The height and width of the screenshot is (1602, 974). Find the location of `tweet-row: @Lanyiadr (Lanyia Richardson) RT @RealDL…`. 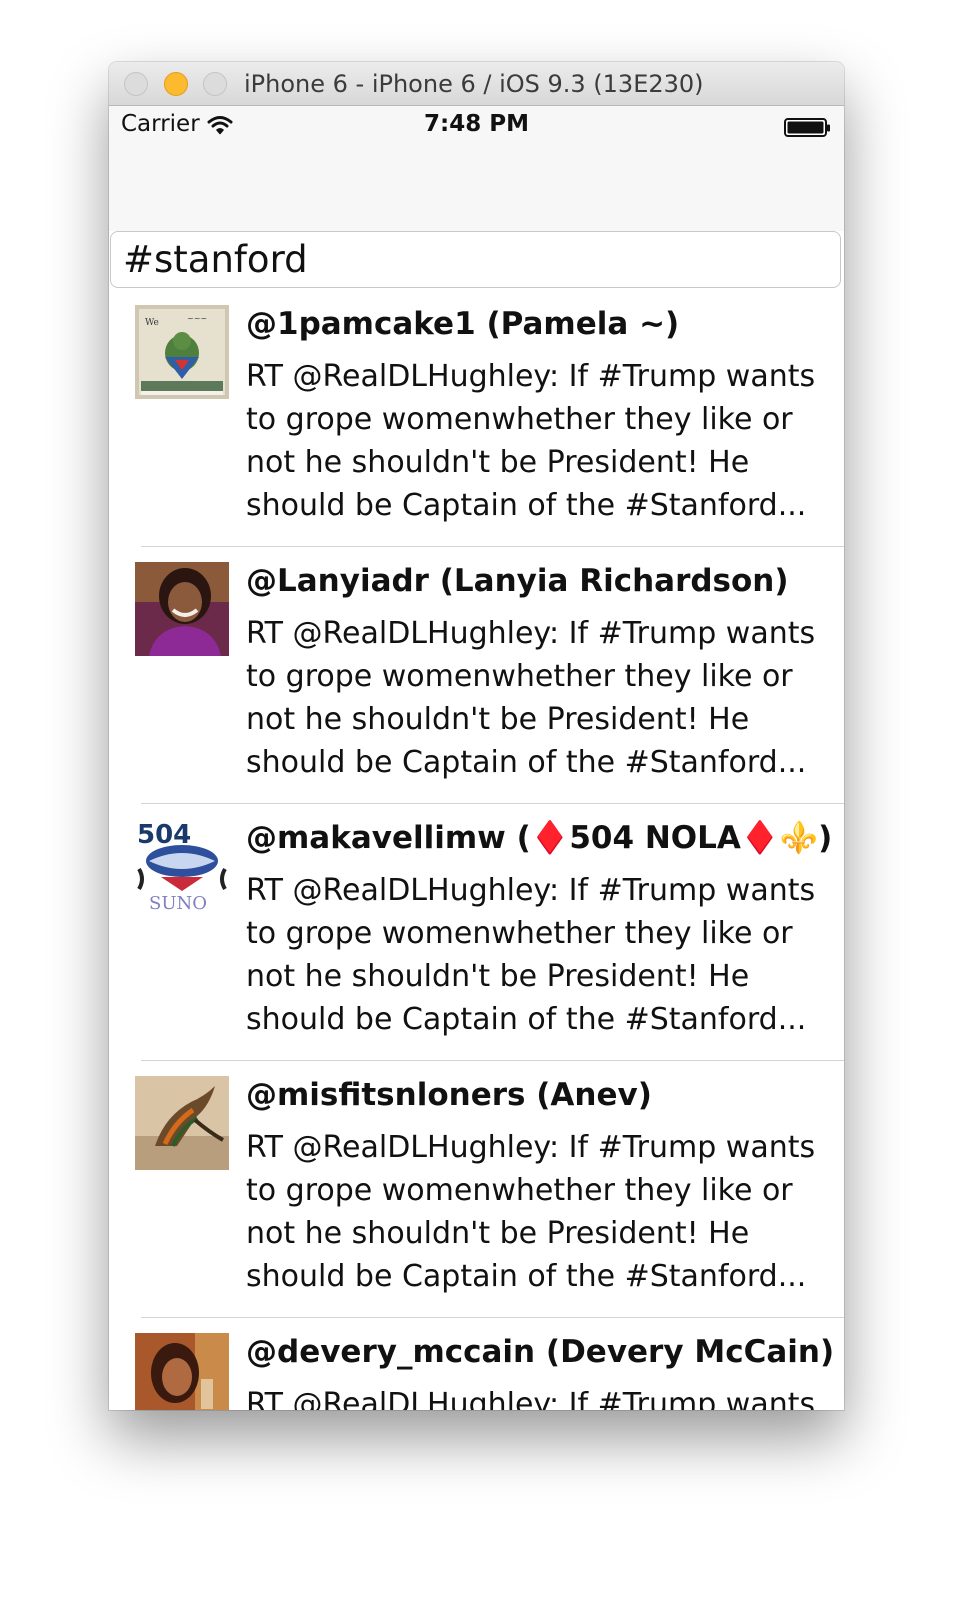

tweet-row: @Lanyiadr (Lanyia Richardson) RT @RealDL… is located at coordinates (476, 675).